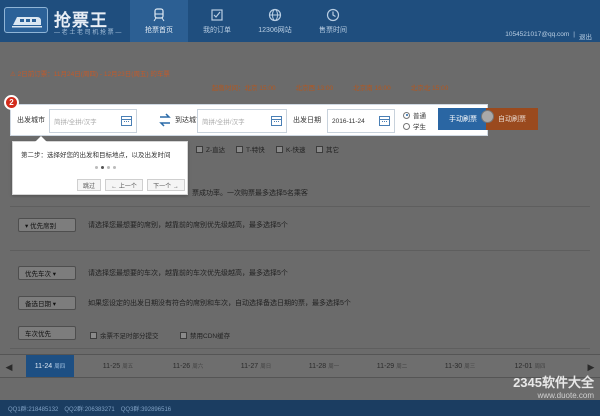 Image resolution: width=600 pixels, height=416 pixels. I want to click on watermark-url: www.duote.com, so click(565, 395).